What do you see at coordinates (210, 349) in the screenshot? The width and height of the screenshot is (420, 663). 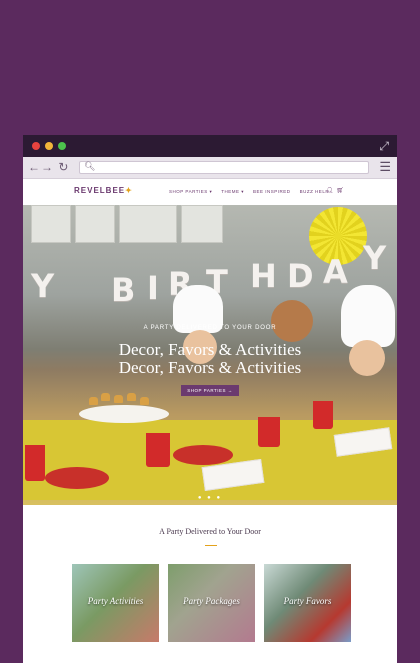 I see `hero-title: Decor, Favors & Activities` at bounding box center [210, 349].